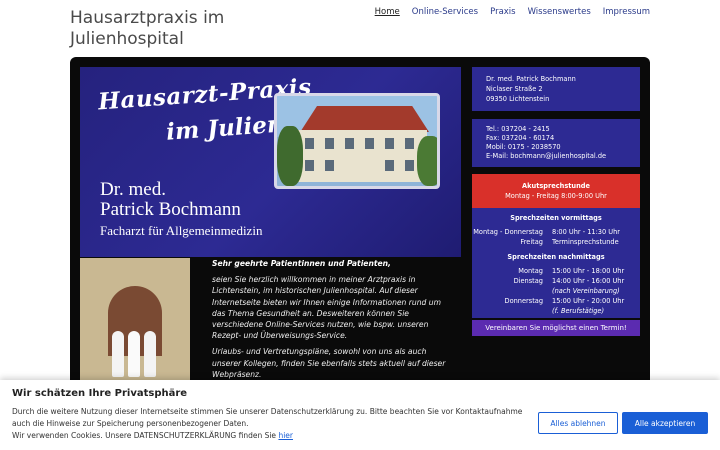  I want to click on contact-email: E-Mail: bochmann@julienhospital.de, so click(556, 156).